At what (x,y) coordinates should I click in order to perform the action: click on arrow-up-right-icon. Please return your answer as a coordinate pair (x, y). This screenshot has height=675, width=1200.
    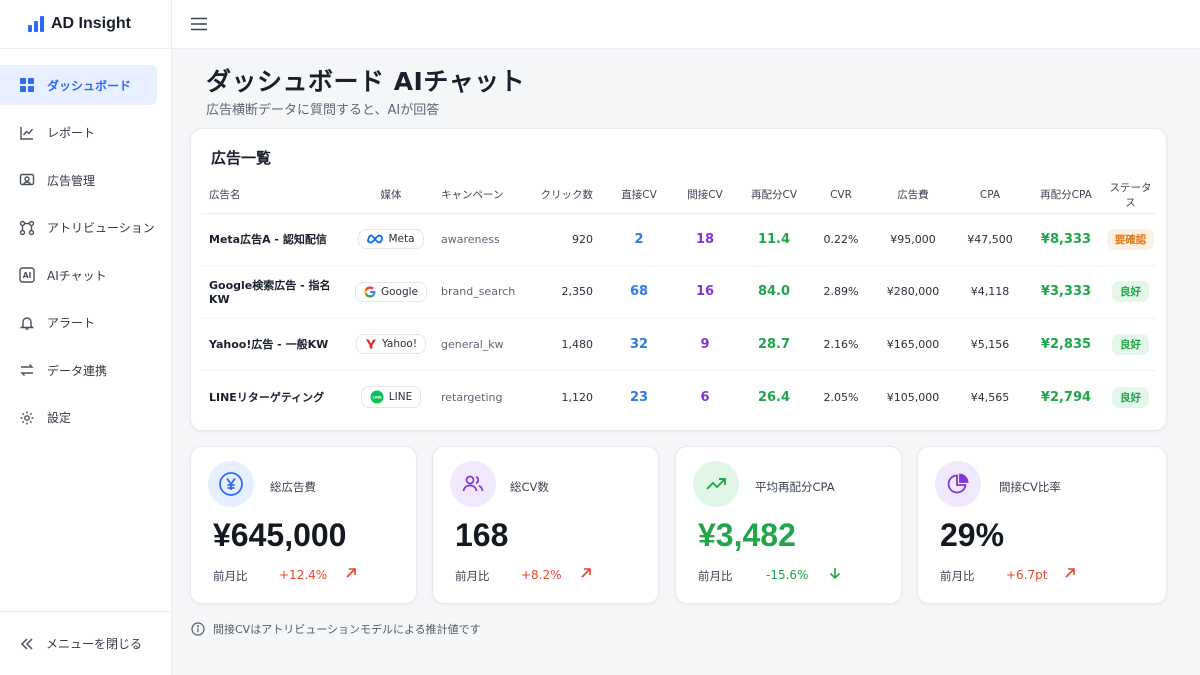
    Looking at the image, I should click on (351, 575).